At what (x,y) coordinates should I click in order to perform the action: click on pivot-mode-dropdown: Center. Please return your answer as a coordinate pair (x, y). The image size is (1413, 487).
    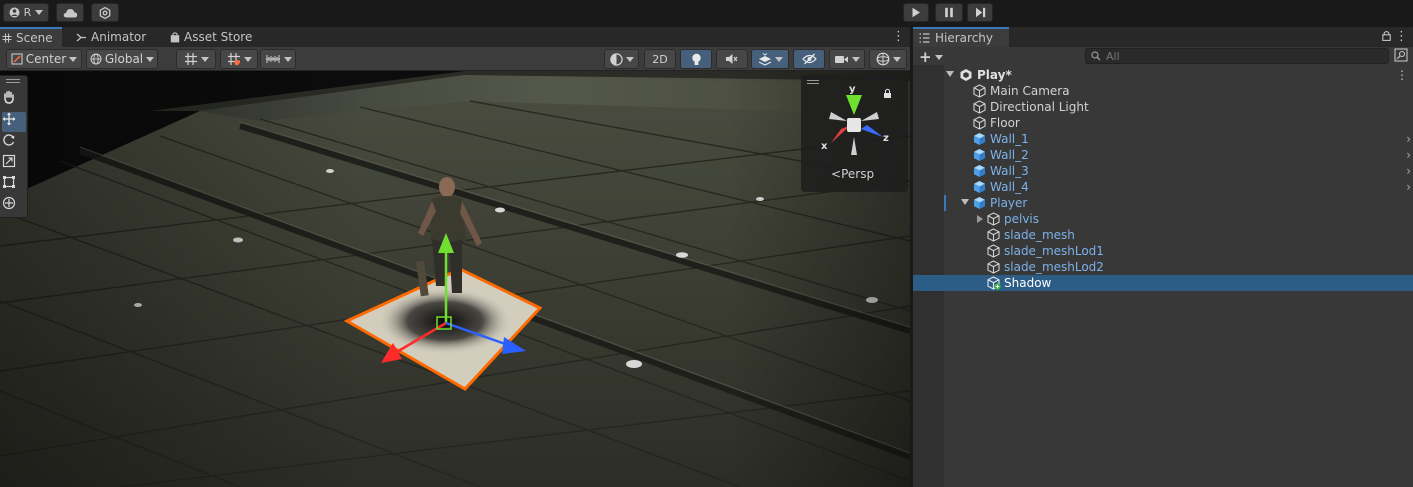
    Looking at the image, I should click on (44, 59).